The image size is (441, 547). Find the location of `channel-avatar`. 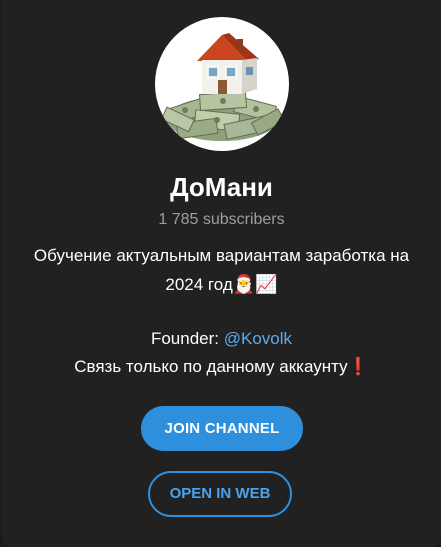

channel-avatar is located at coordinates (222, 84).